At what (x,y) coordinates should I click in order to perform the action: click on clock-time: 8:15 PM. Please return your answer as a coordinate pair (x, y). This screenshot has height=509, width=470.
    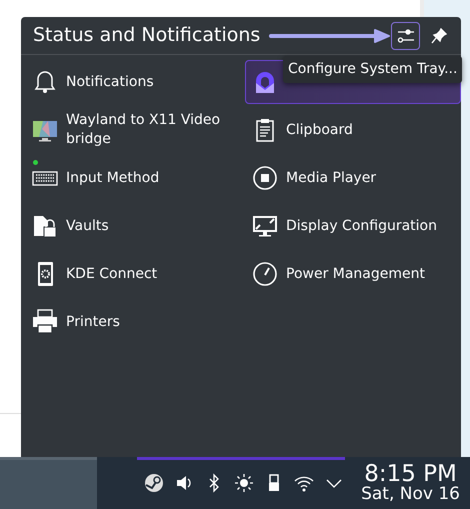
    Looking at the image, I should click on (410, 474).